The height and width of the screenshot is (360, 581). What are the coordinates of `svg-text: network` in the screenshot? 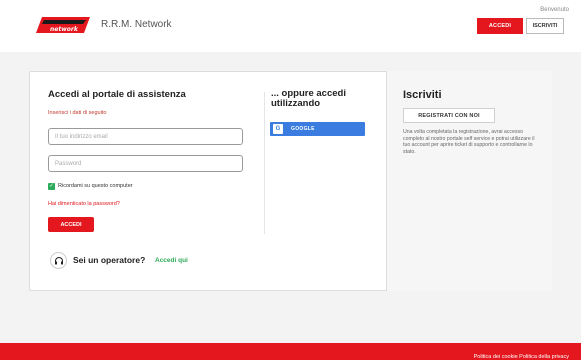 It's located at (64, 29).